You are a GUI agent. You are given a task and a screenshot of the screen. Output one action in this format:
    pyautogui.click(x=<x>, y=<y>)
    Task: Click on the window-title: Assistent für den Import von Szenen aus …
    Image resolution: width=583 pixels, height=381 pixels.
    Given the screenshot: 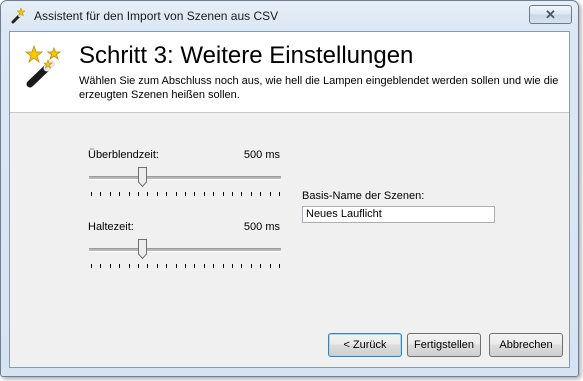 What is the action you would take?
    pyautogui.click(x=156, y=16)
    